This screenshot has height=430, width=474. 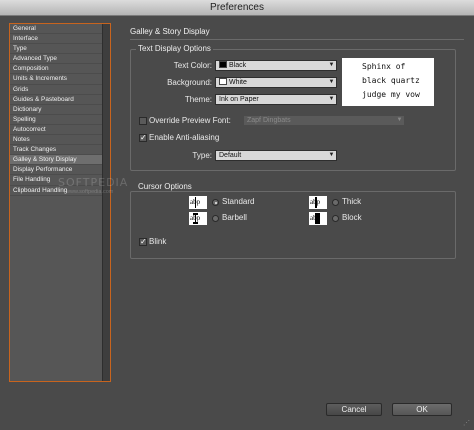 What do you see at coordinates (56, 90) in the screenshot?
I see `sidebar-item: Grids` at bounding box center [56, 90].